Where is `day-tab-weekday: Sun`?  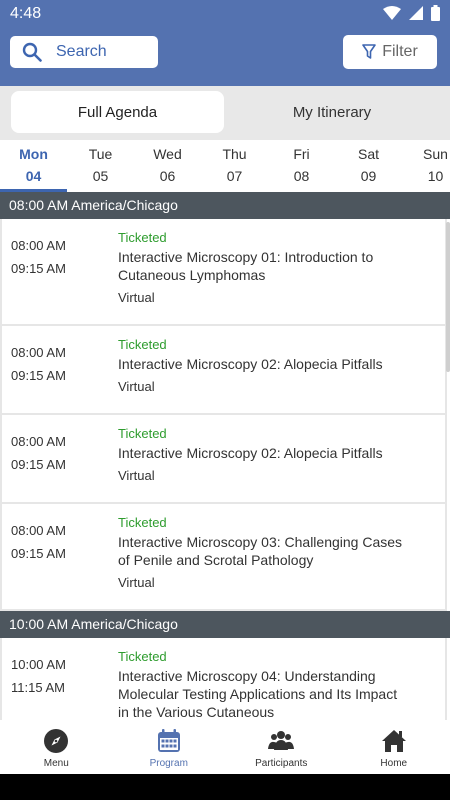
day-tab-weekday: Sun is located at coordinates (435, 154).